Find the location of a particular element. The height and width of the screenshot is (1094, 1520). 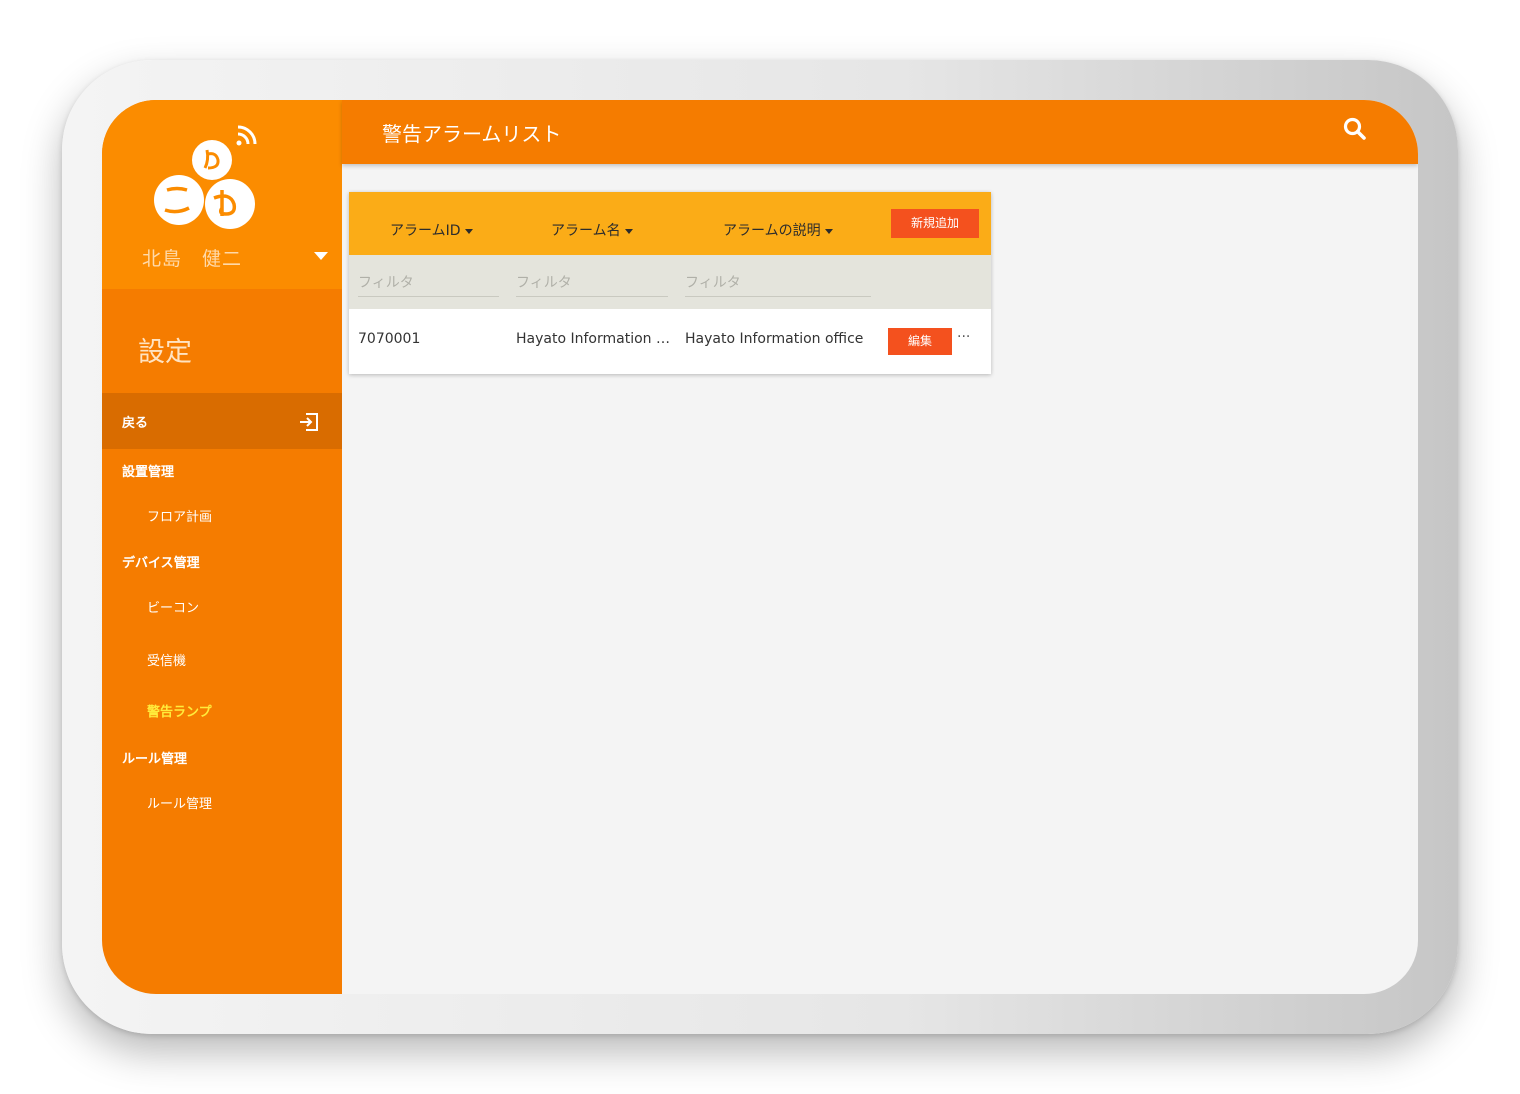

app-header: 警告アラームリスト is located at coordinates (880, 132).